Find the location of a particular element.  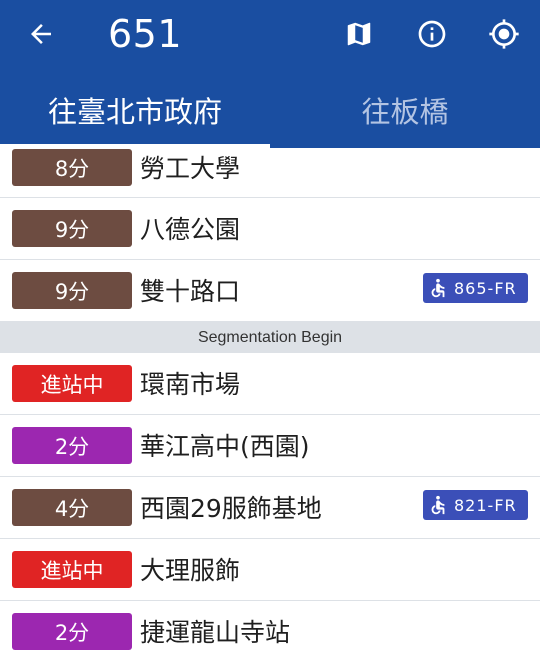

stop-row: 2分 捷運龍山寺站 is located at coordinates (270, 630).